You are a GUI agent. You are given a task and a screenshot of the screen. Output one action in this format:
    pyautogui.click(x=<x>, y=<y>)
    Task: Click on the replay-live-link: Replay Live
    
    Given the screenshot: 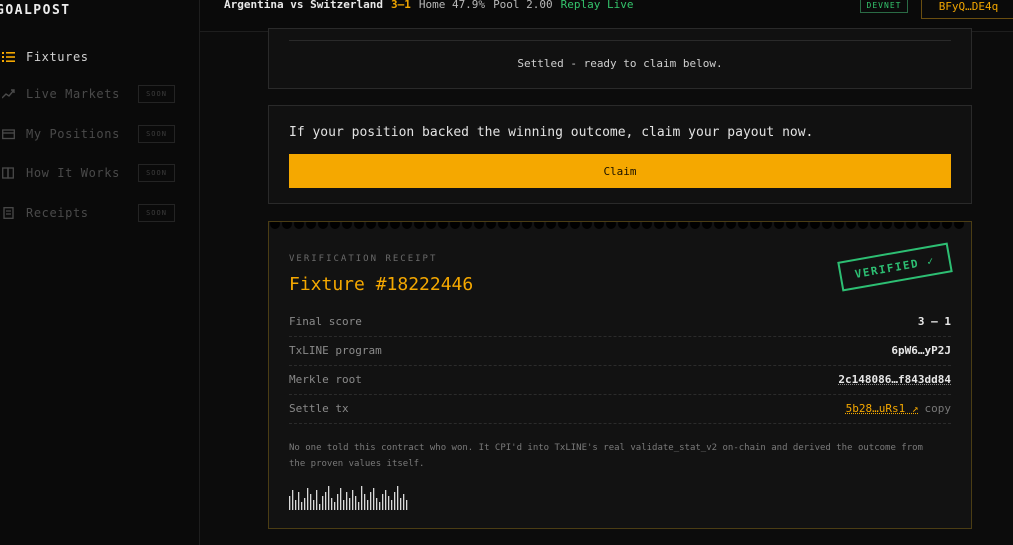 What is the action you would take?
    pyautogui.click(x=597, y=5)
    